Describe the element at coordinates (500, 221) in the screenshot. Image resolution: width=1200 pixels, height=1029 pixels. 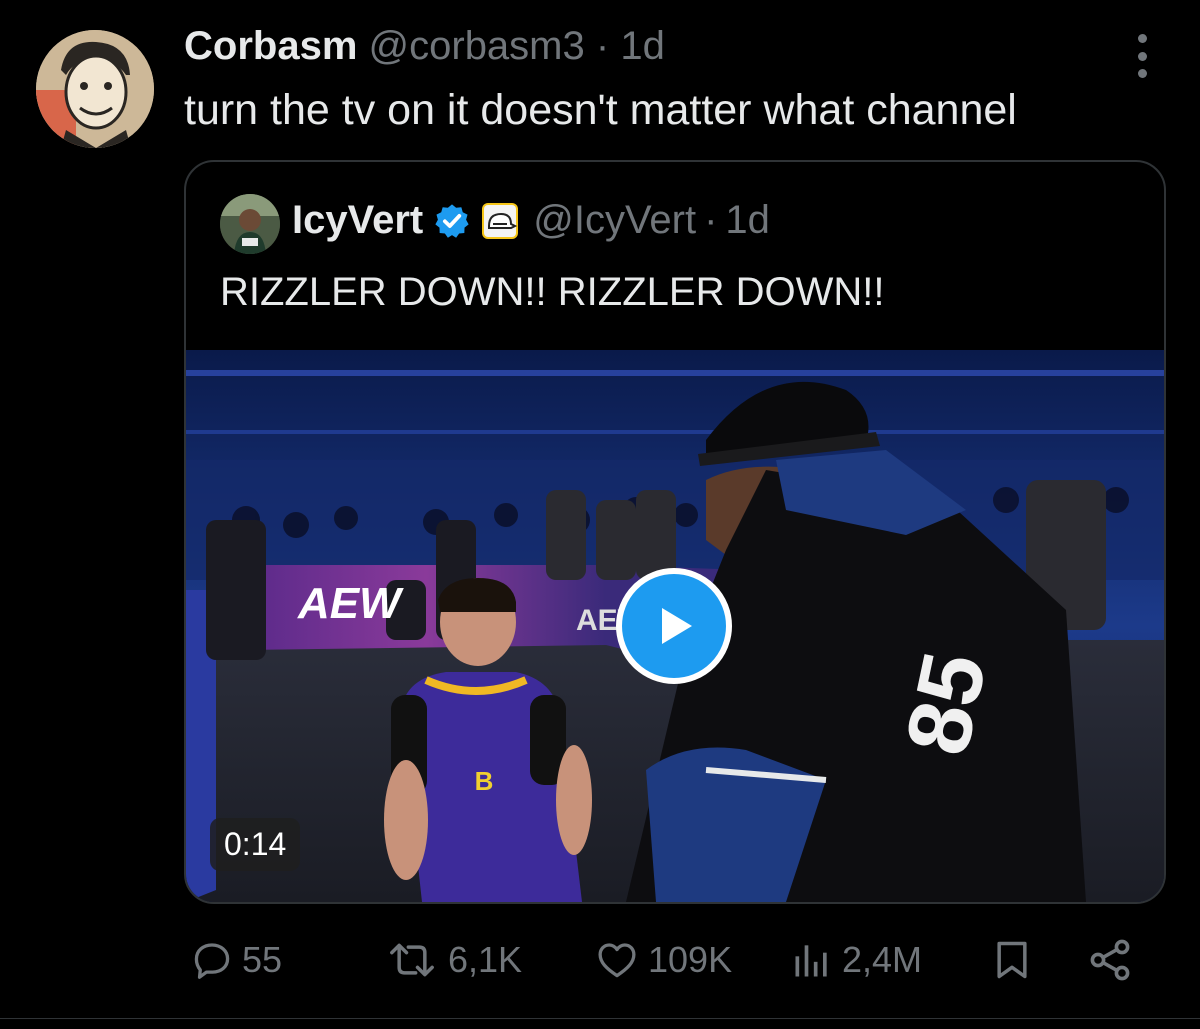
I see `cap-badge-icon` at that location.